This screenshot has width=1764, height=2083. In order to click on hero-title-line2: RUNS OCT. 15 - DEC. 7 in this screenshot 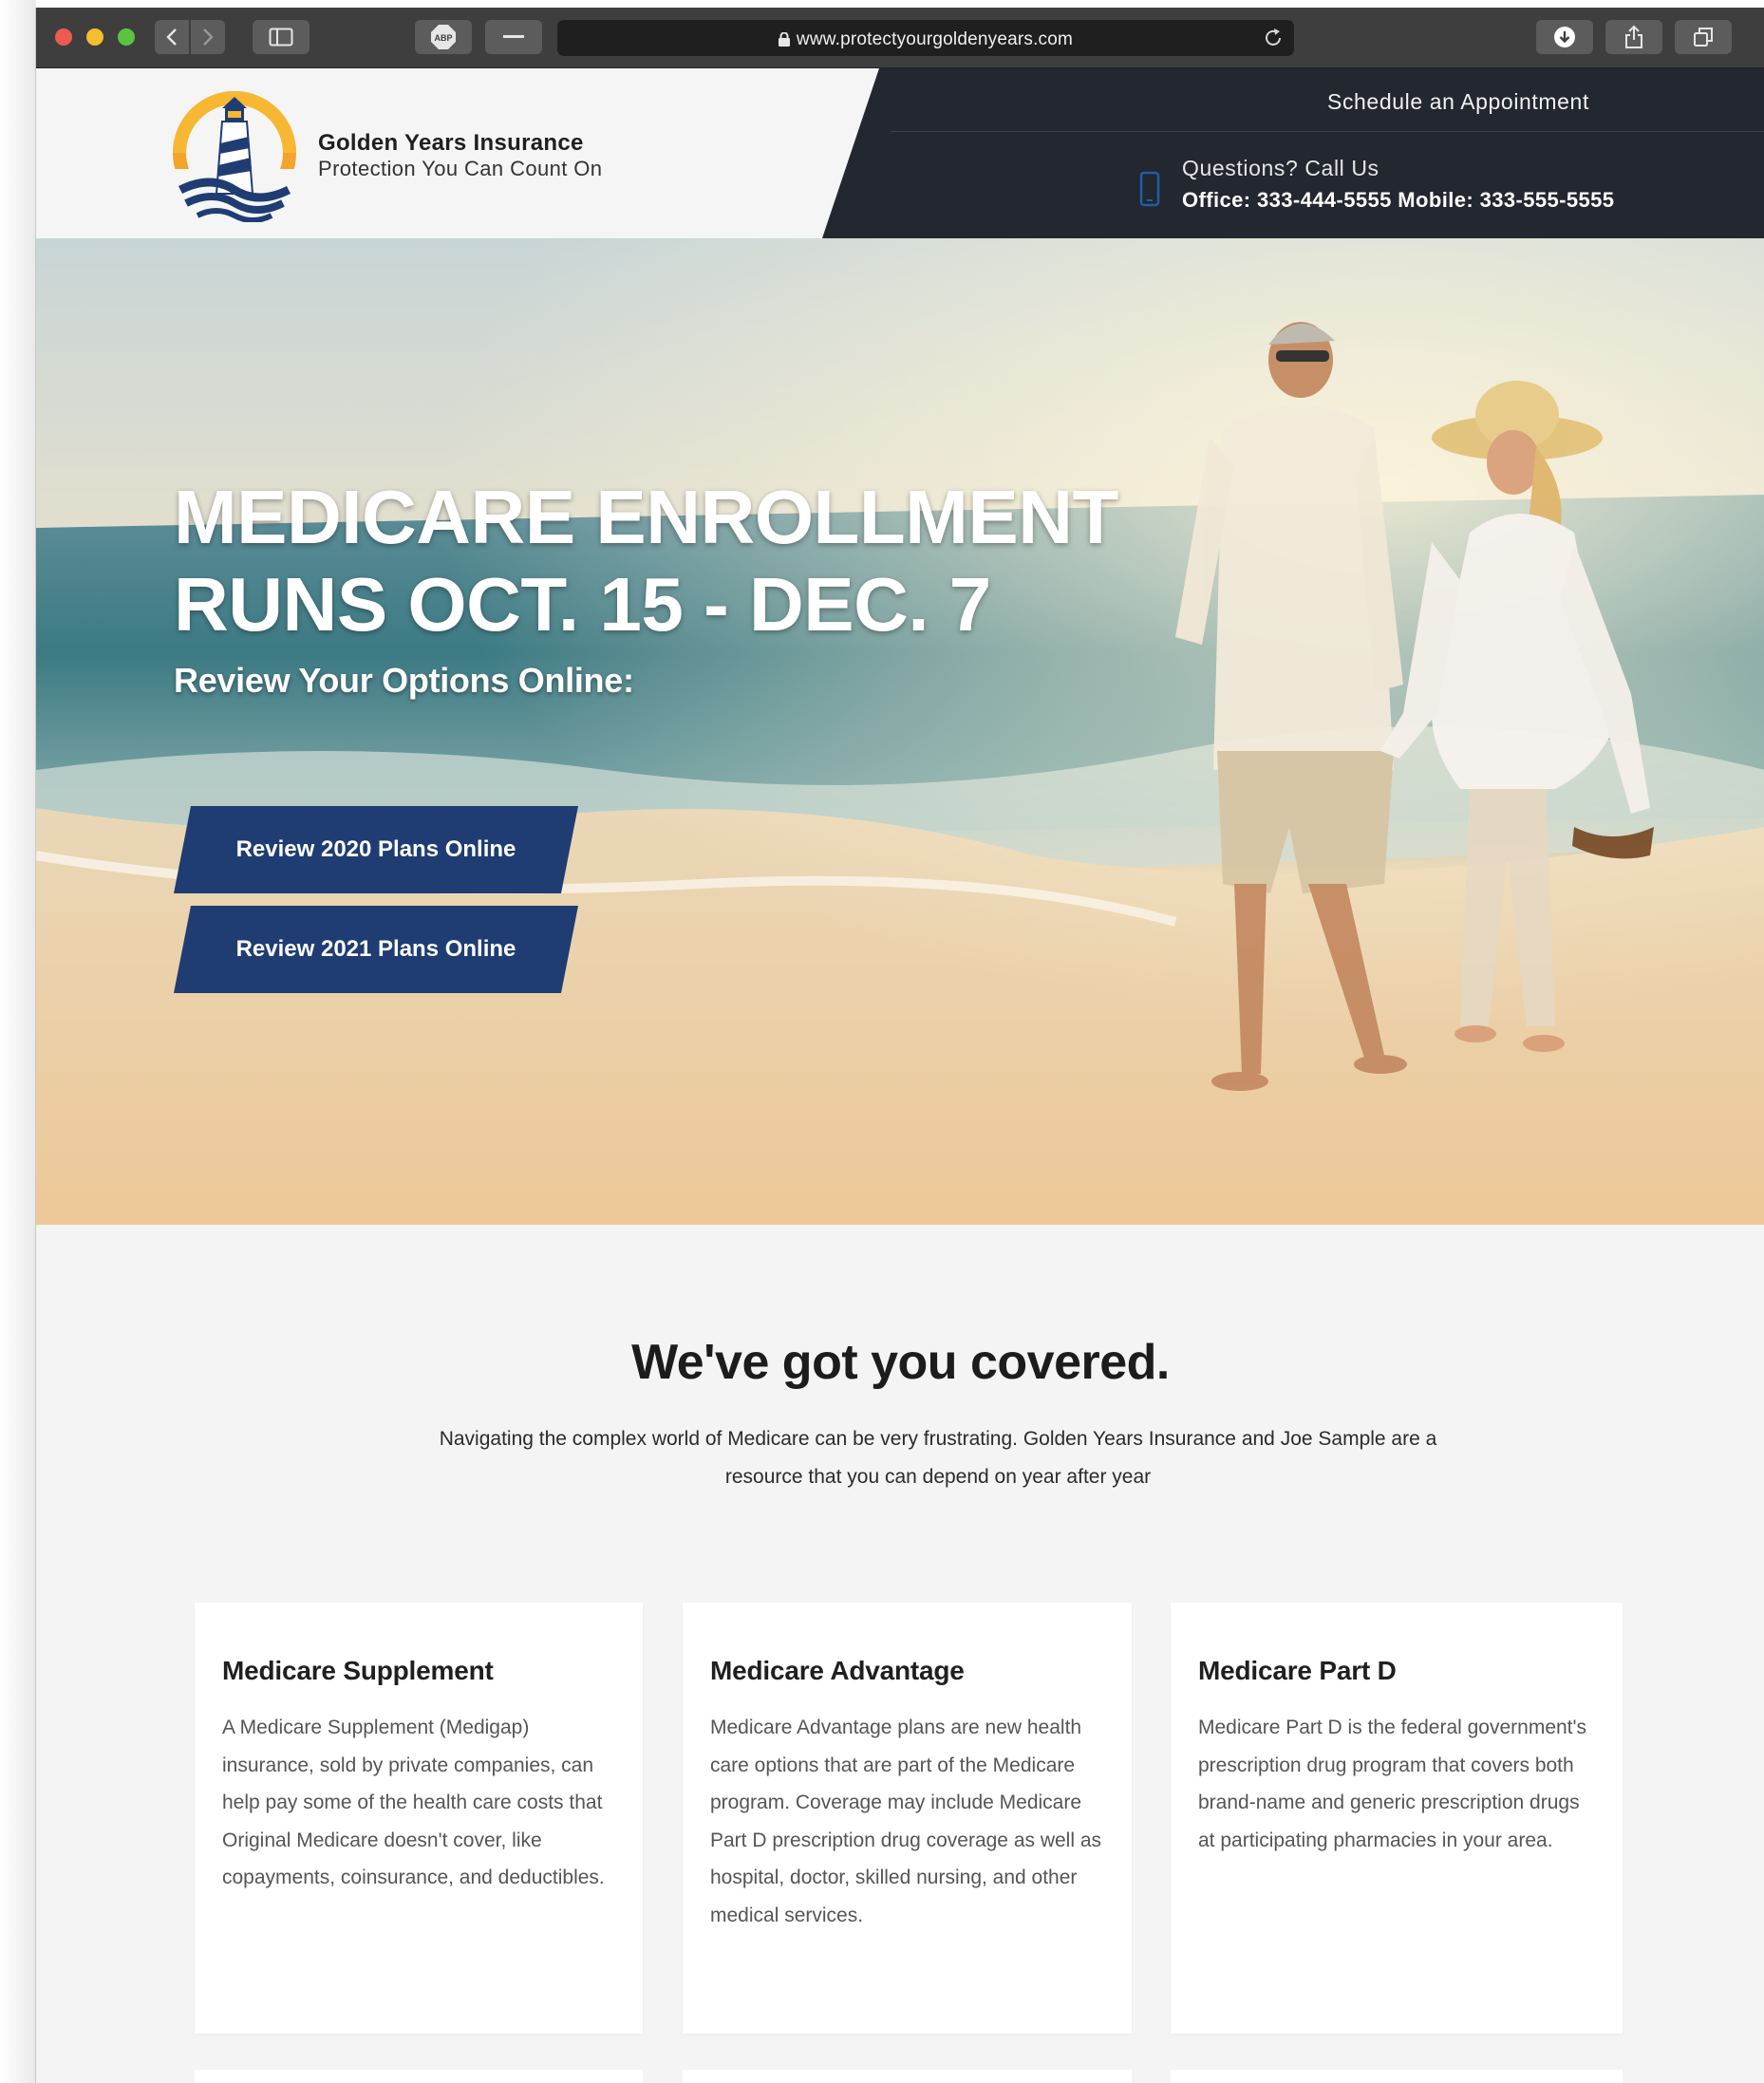, I will do `click(583, 604)`.